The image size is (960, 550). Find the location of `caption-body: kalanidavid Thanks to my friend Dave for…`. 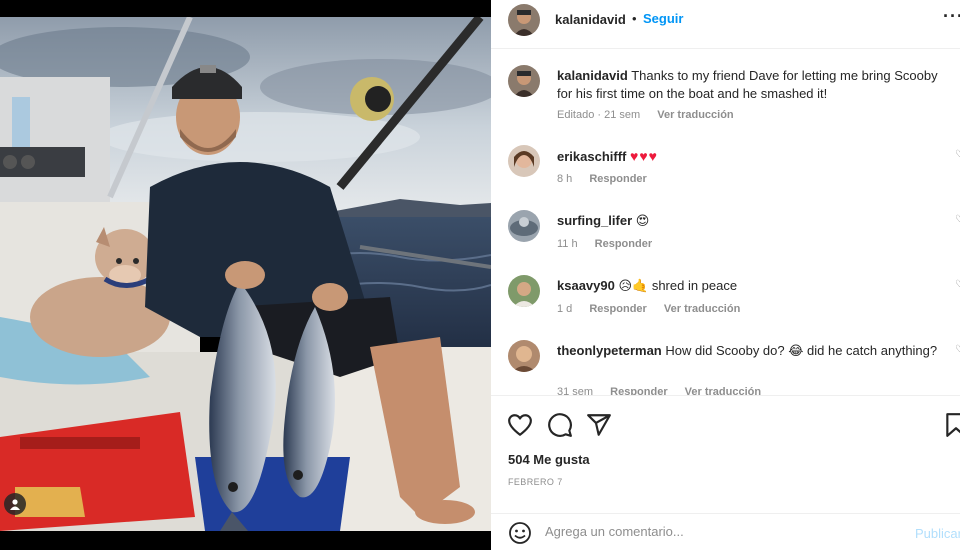

caption-body: kalanidavid Thanks to my friend Dave for… is located at coordinates (752, 85).